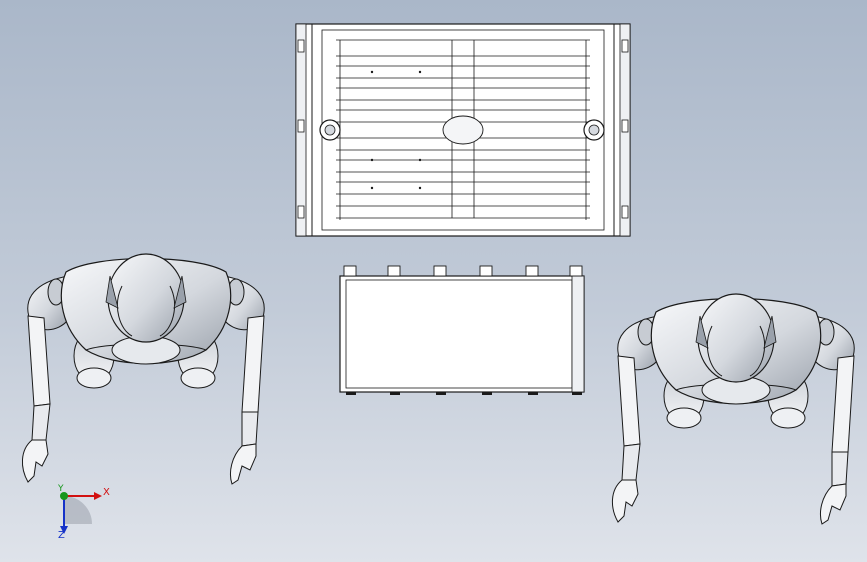 This screenshot has width=867, height=562. What do you see at coordinates (143, 369) in the screenshot?
I see `robot-left` at bounding box center [143, 369].